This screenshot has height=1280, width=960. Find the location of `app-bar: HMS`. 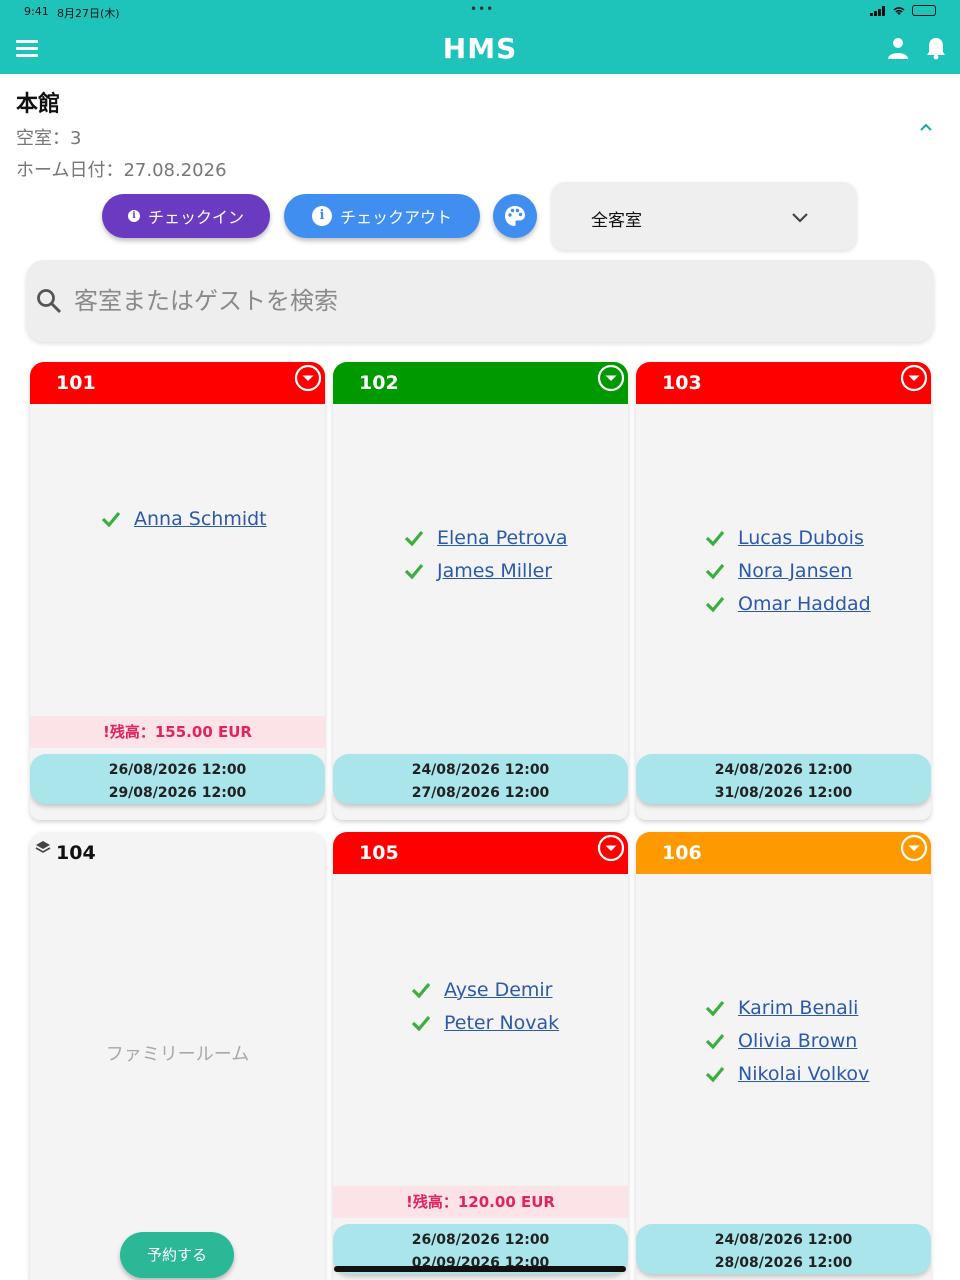

app-bar: HMS is located at coordinates (480, 49).